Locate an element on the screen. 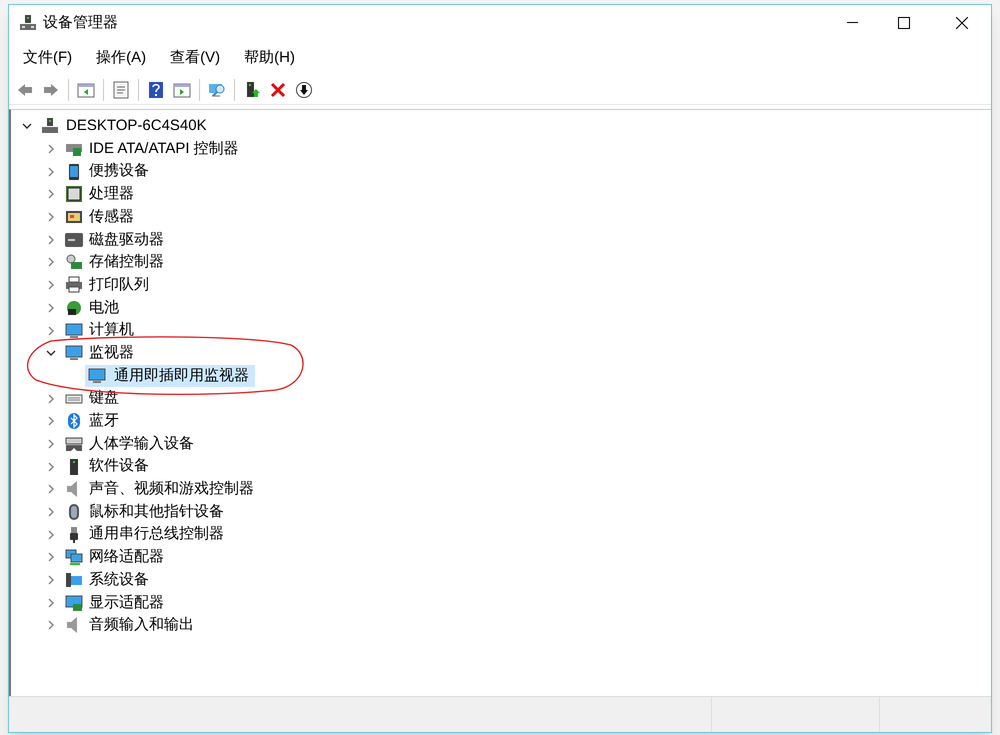 The width and height of the screenshot is (1000, 735). window-title: 设备管理器 is located at coordinates (80, 22).